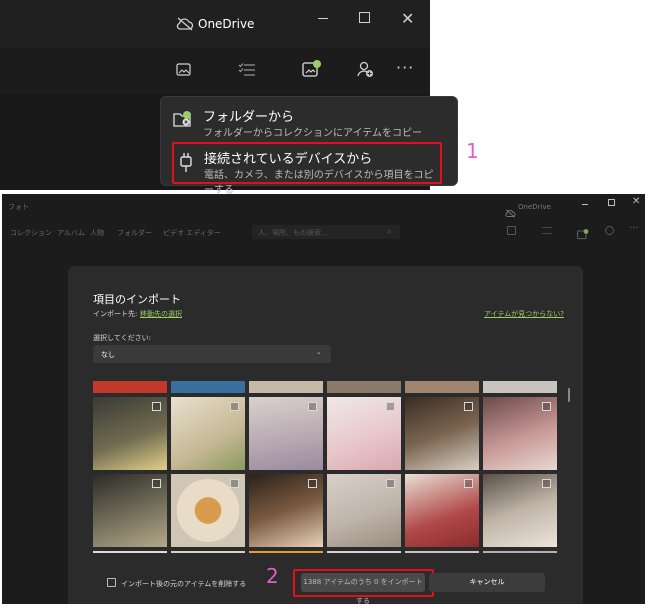  Describe the element at coordinates (534, 207) in the screenshot. I see `onedrive-label: OneDrive` at that location.